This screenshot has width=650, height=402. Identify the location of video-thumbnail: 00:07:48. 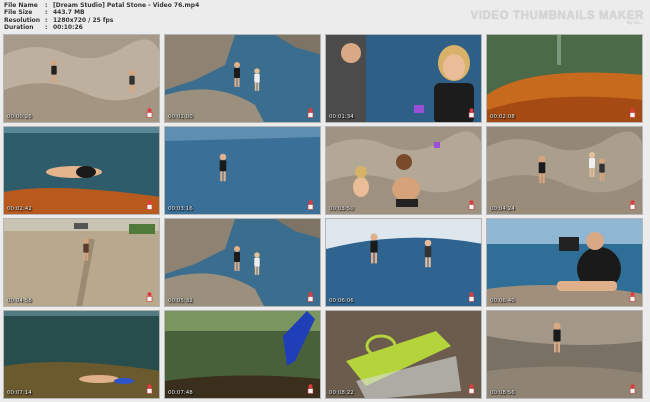
(242, 354).